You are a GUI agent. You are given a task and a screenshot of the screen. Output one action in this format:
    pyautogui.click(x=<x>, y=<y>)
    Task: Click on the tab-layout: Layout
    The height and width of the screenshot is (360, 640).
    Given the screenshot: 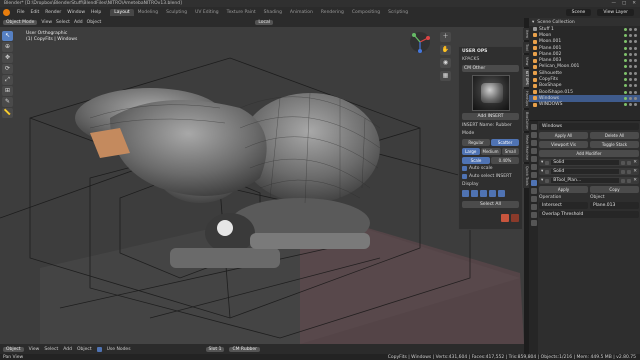 What is the action you would take?
    pyautogui.click(x=122, y=12)
    